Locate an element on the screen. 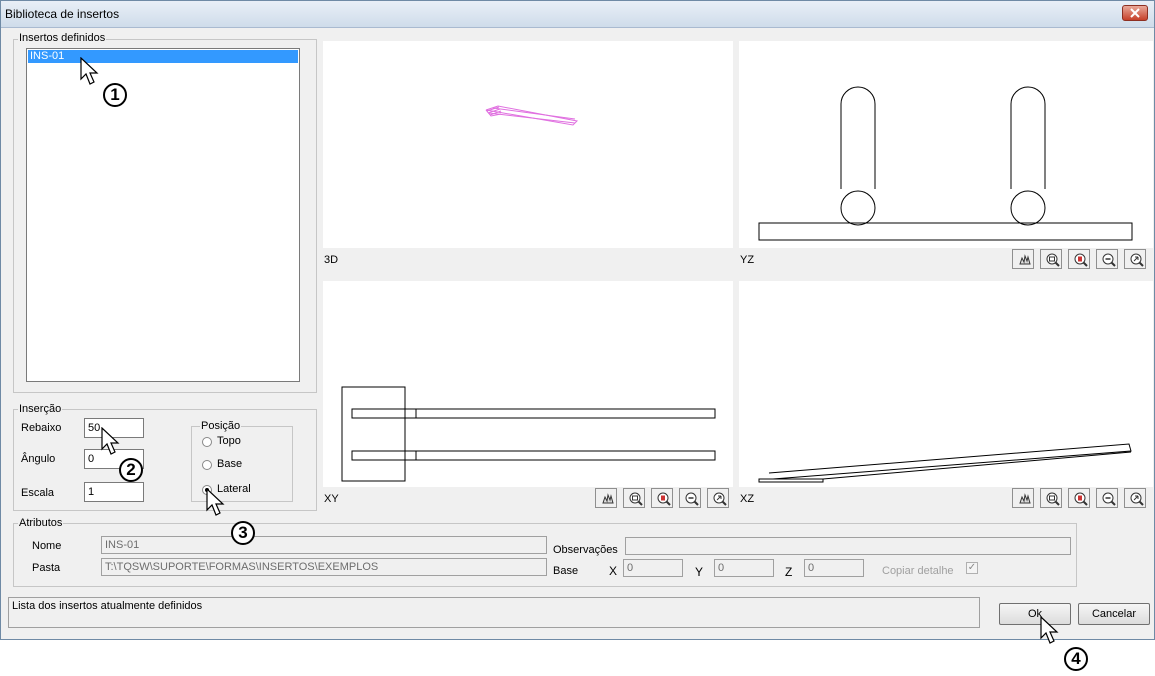 This screenshot has height=676, width=1155. cursor-arrow-3-icon is located at coordinates (215, 502).